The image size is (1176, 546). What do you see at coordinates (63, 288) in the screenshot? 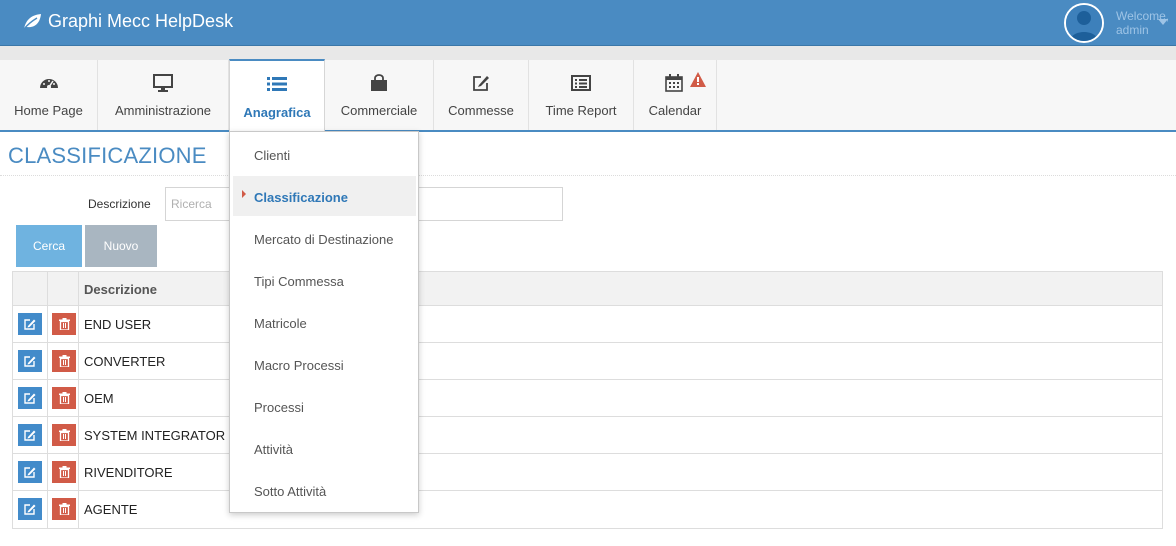
I see `header-cell-delete` at bounding box center [63, 288].